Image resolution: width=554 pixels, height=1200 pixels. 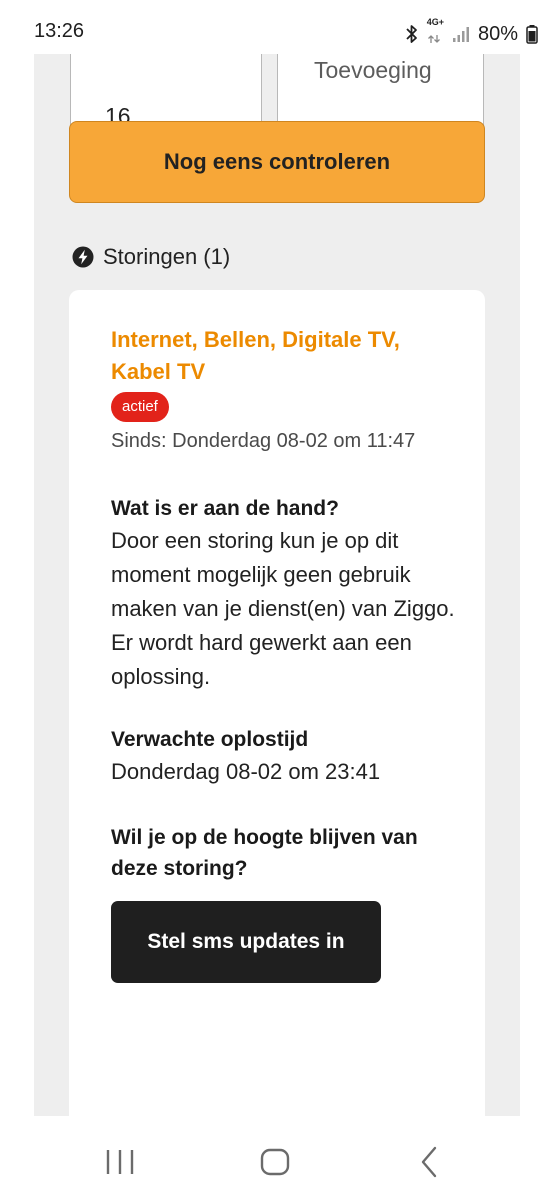 What do you see at coordinates (275, 1162) in the screenshot?
I see `home-icon` at bounding box center [275, 1162].